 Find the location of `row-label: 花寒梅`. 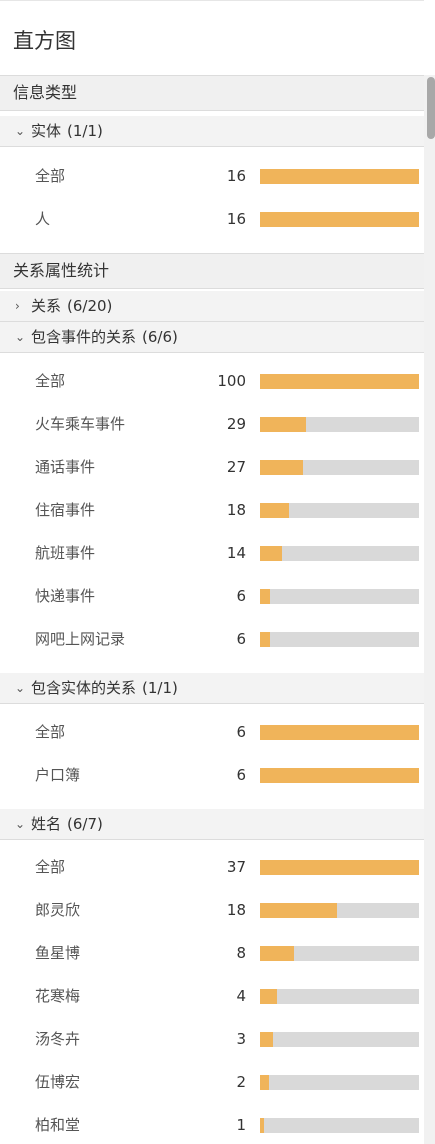

row-label: 花寒梅 is located at coordinates (58, 996).